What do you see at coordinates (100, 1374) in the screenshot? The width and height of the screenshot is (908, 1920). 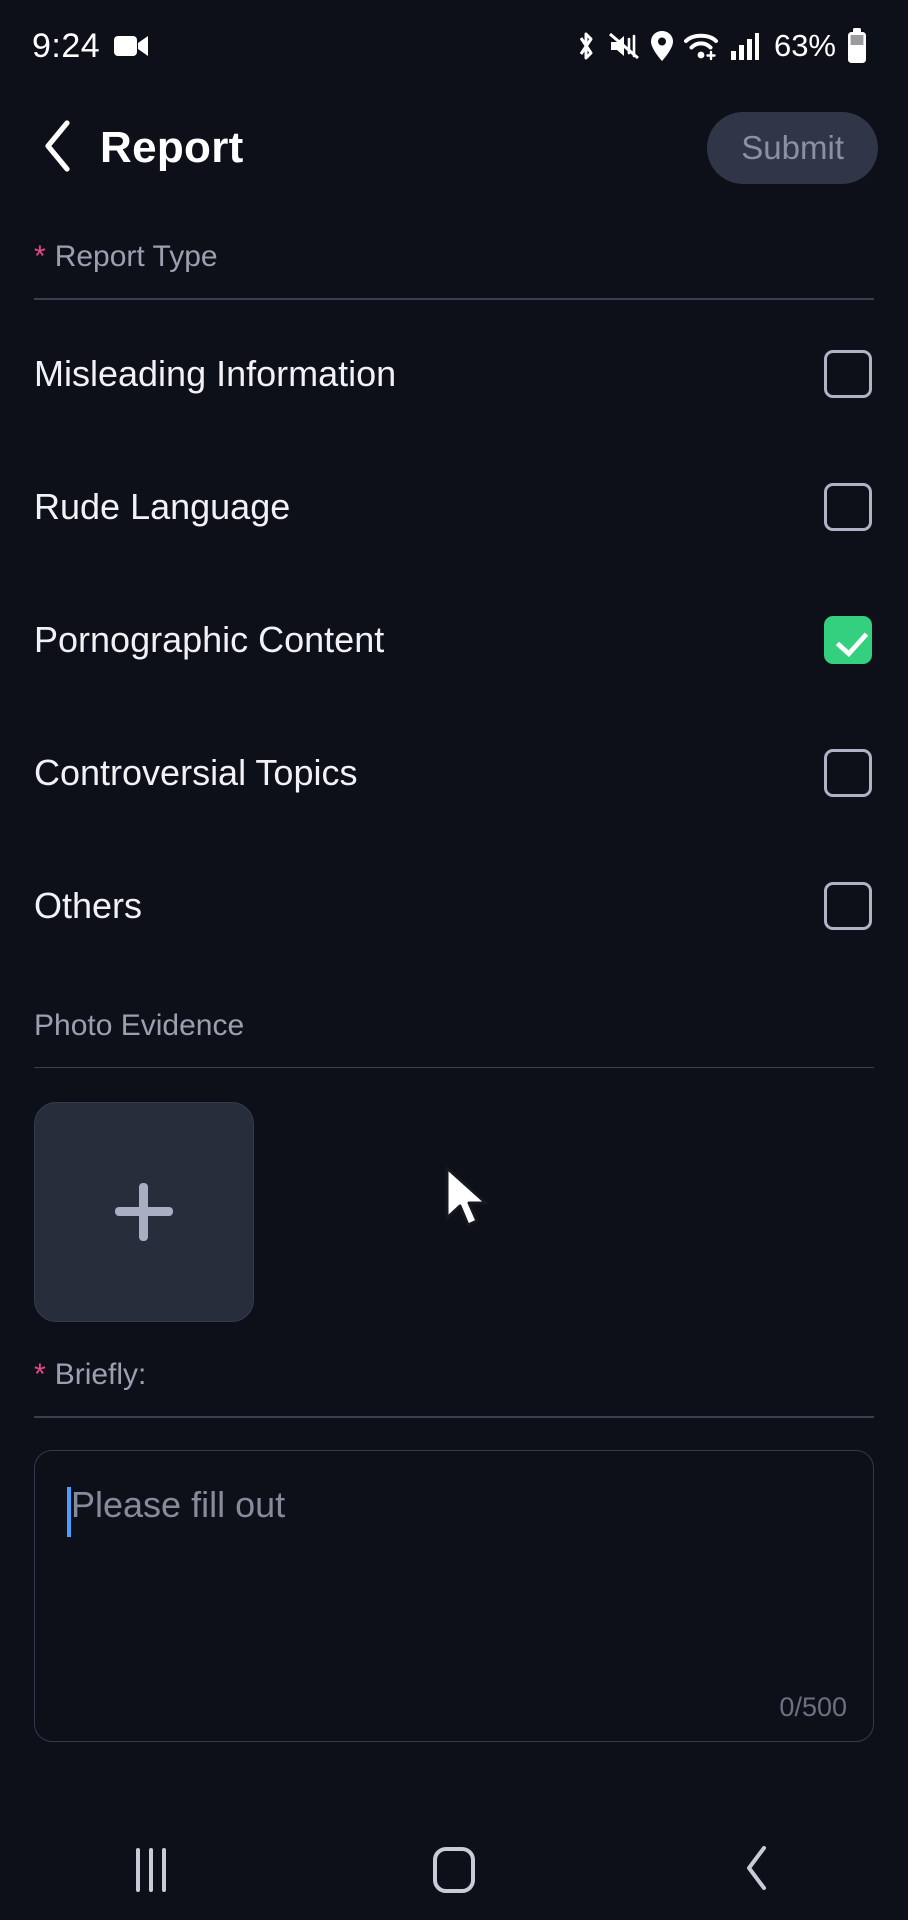 I see `briefly-label: Briefly:` at bounding box center [100, 1374].